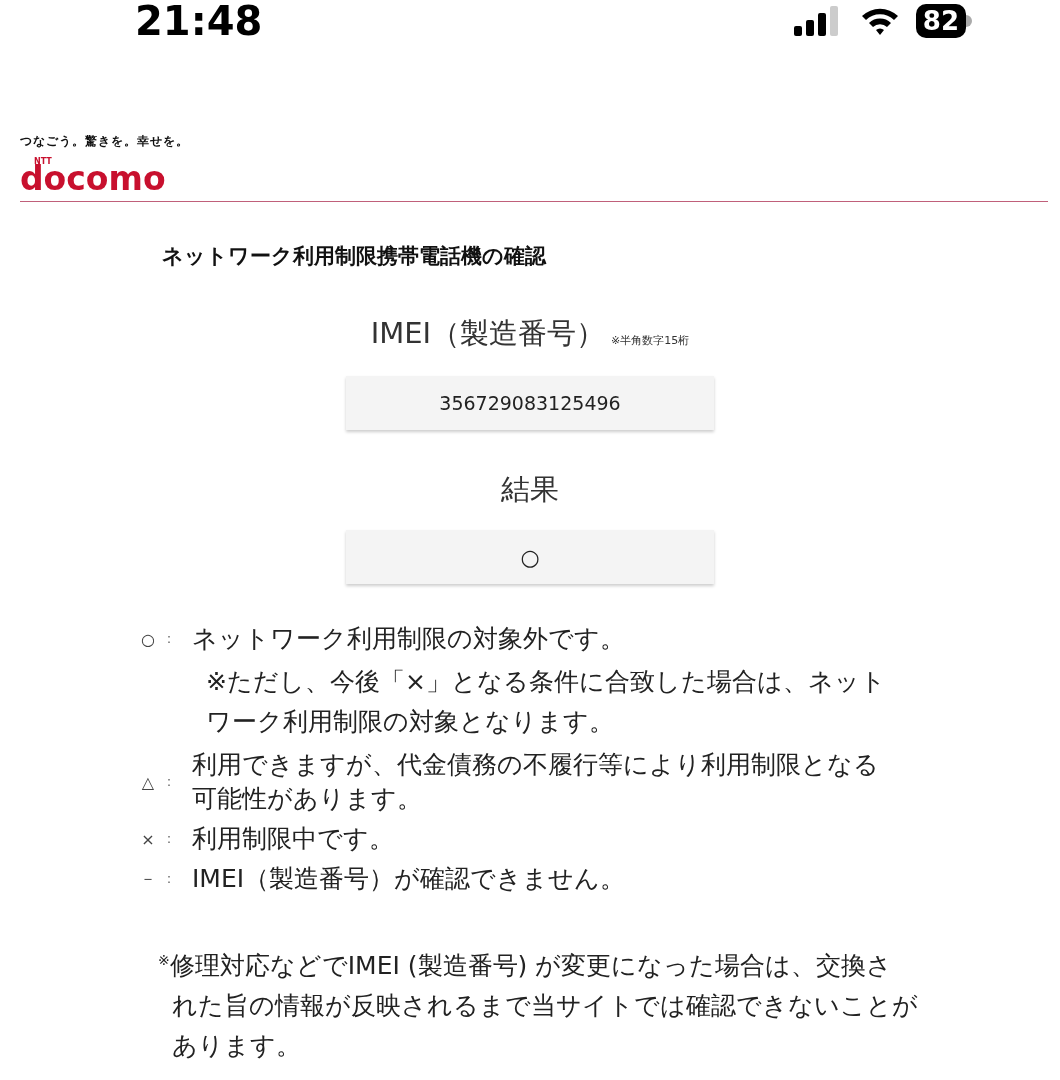 The image size is (1060, 1080). I want to click on result-field: ○, so click(530, 557).